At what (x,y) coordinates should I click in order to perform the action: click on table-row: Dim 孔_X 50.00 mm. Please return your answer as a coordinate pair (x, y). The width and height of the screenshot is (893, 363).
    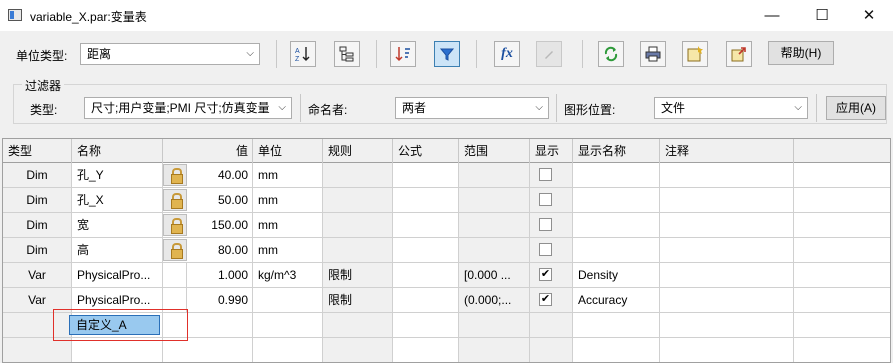
    Looking at the image, I should click on (446, 200).